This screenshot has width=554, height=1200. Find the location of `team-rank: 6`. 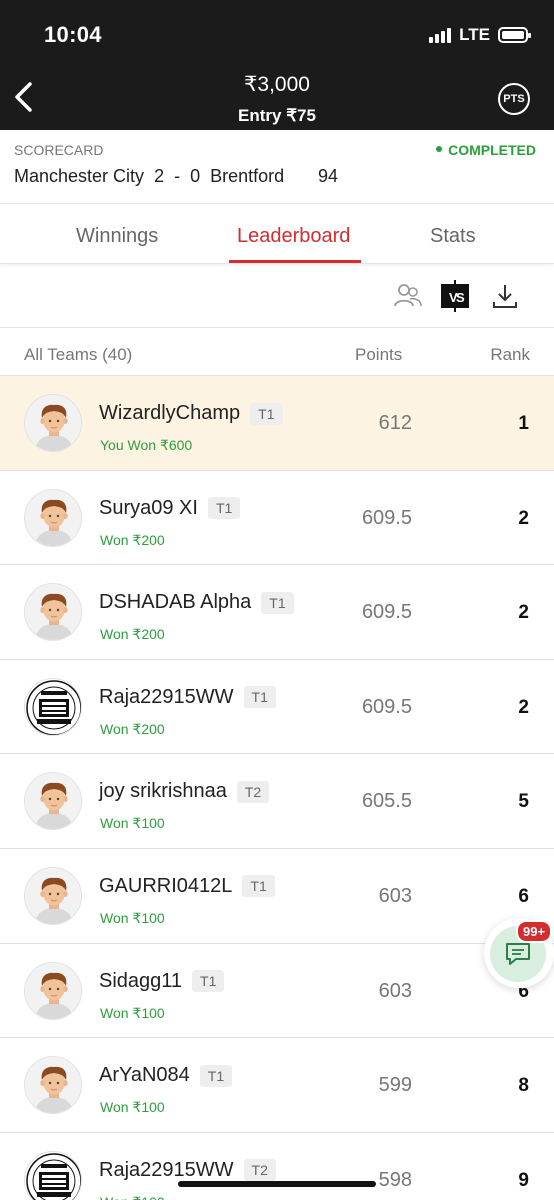

team-rank: 6 is located at coordinates (523, 896).